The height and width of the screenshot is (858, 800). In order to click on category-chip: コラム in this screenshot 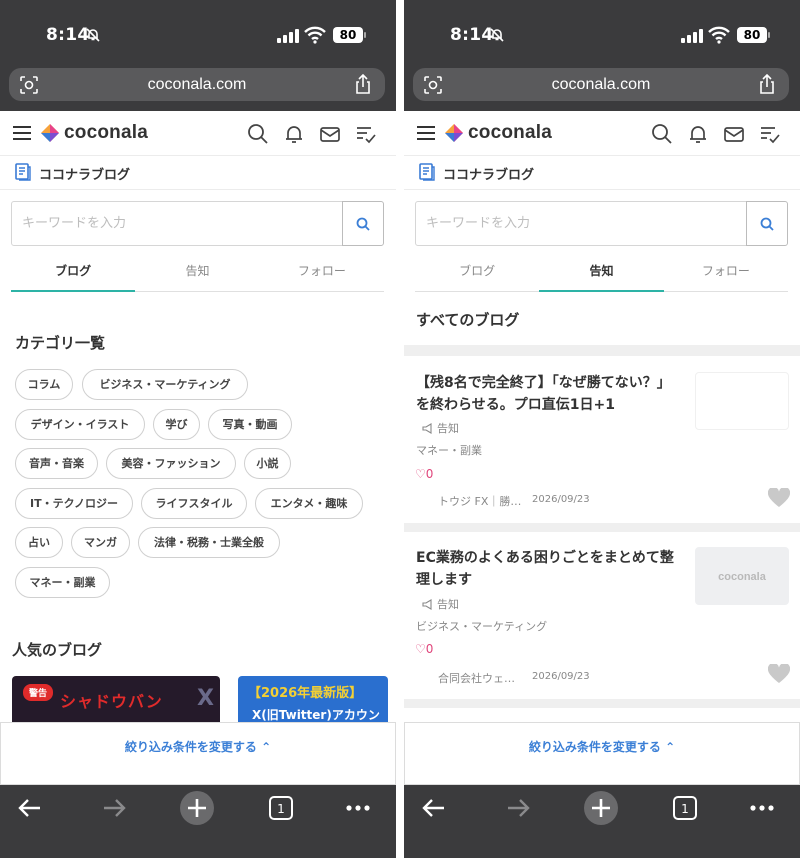, I will do `click(44, 384)`.